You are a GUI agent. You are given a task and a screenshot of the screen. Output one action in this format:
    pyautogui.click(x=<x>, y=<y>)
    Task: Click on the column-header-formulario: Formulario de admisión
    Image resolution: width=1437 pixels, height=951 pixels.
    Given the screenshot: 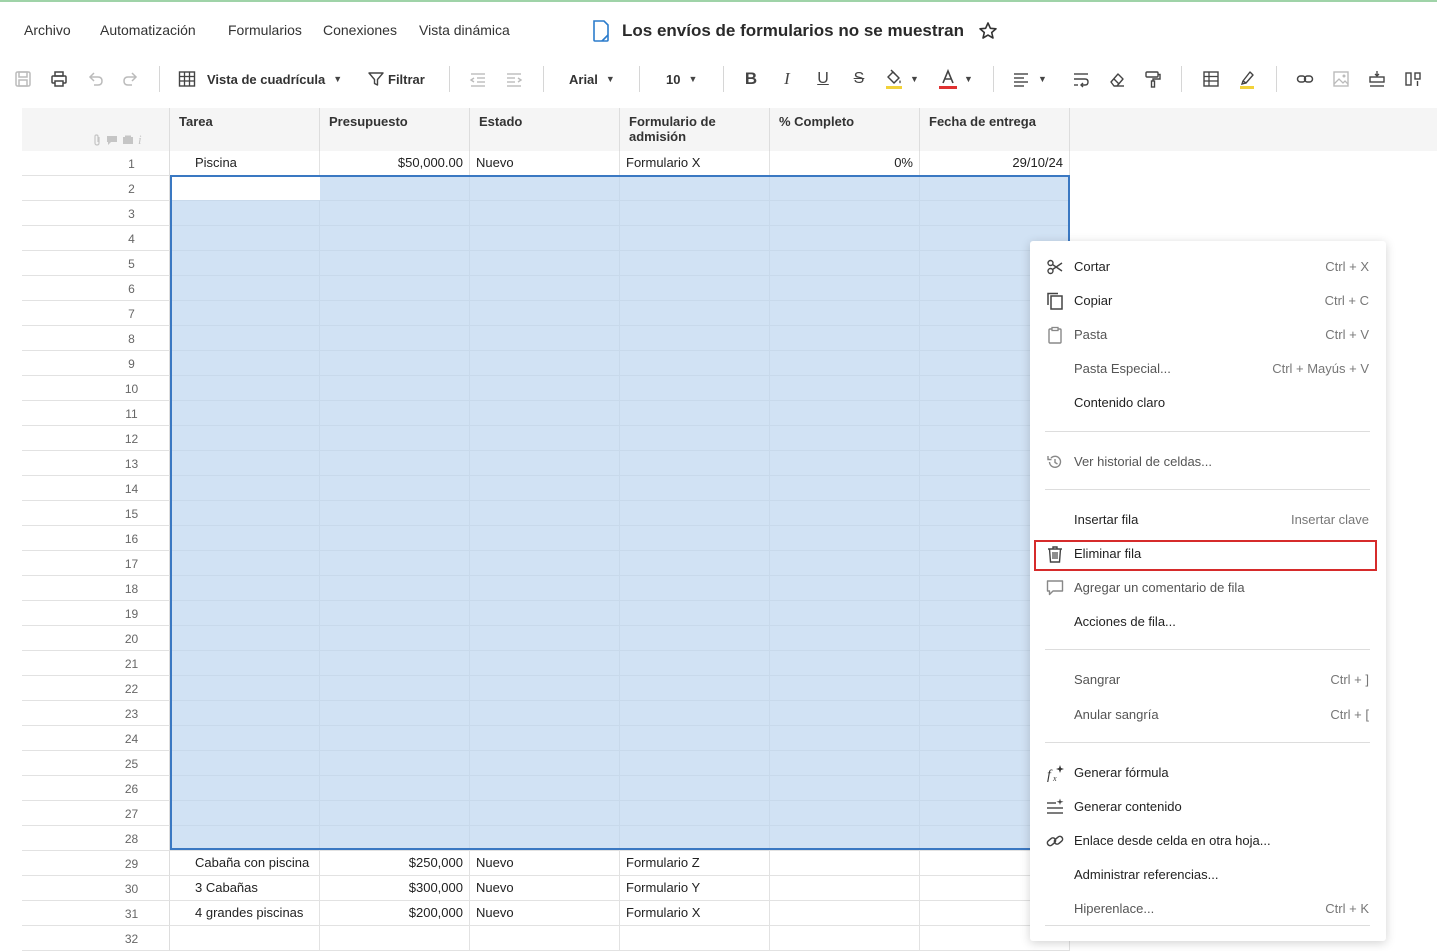 What is the action you would take?
    pyautogui.click(x=695, y=129)
    